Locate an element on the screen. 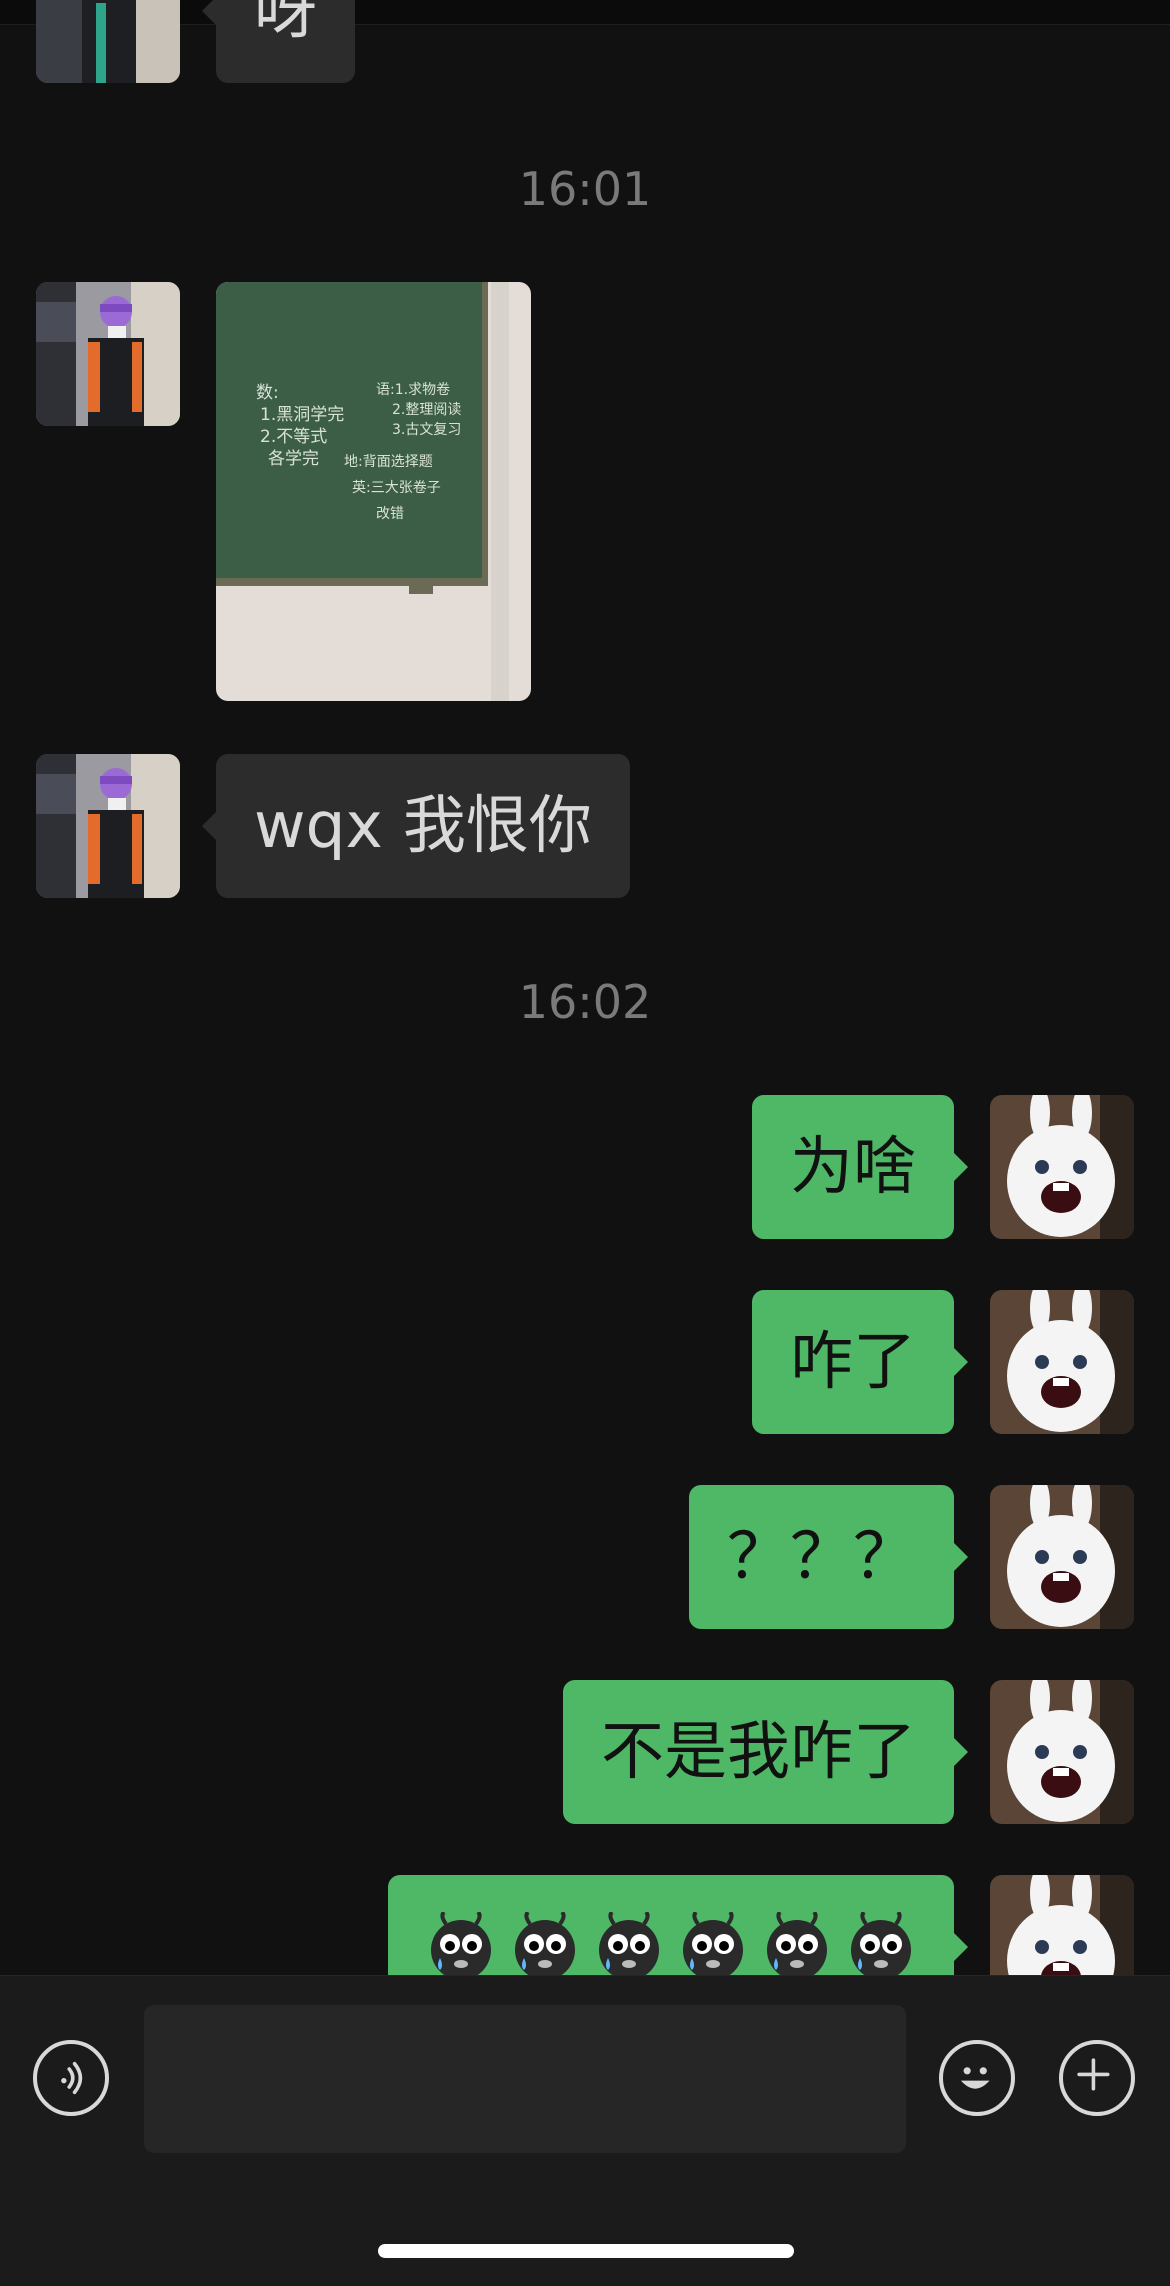 Image resolution: width=1170 pixels, height=2286 pixels. message-bubble-incoming: 呀 is located at coordinates (278, 41).